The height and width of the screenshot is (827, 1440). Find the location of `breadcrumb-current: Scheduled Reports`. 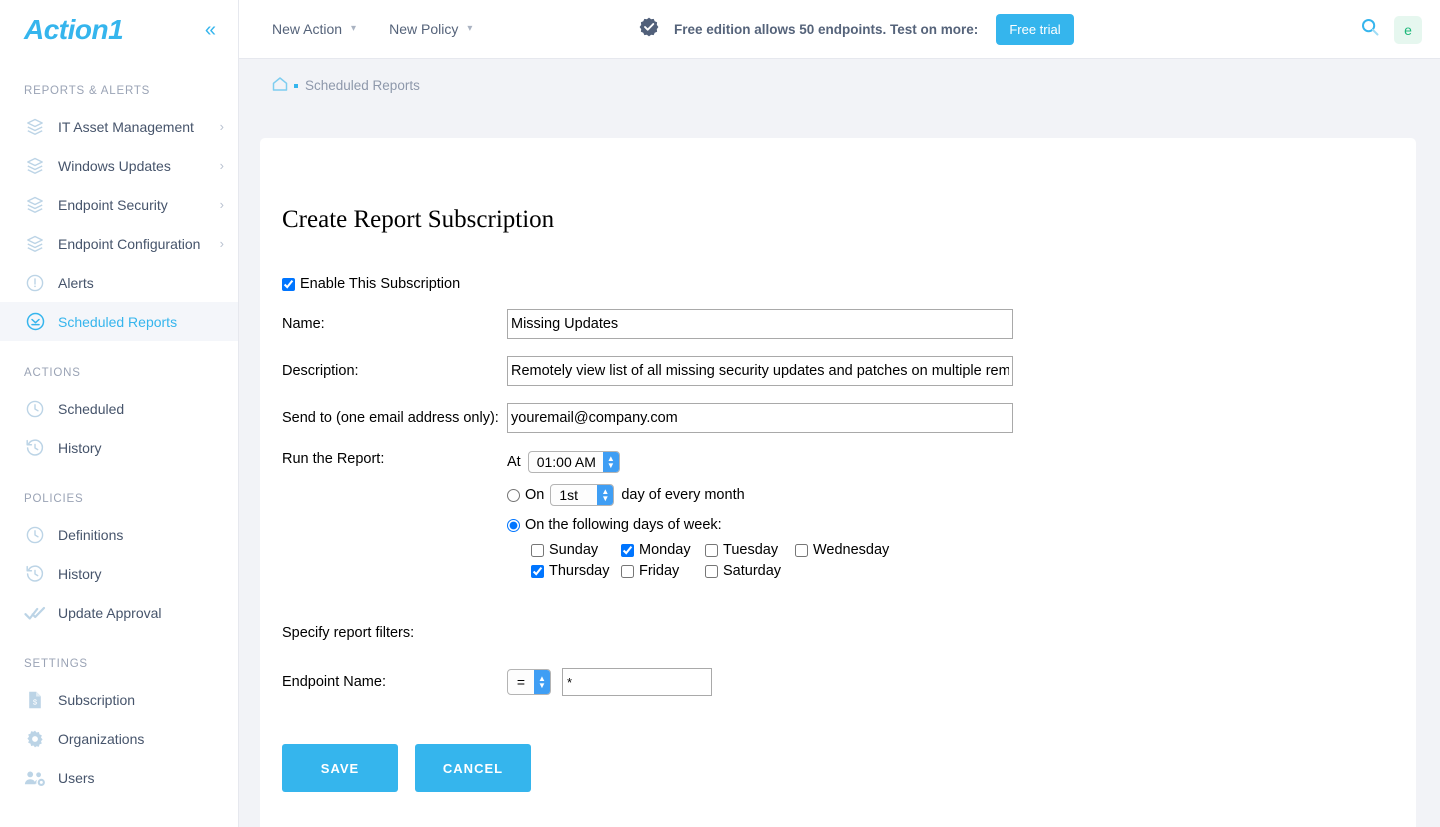

breadcrumb-current: Scheduled Reports is located at coordinates (362, 85).